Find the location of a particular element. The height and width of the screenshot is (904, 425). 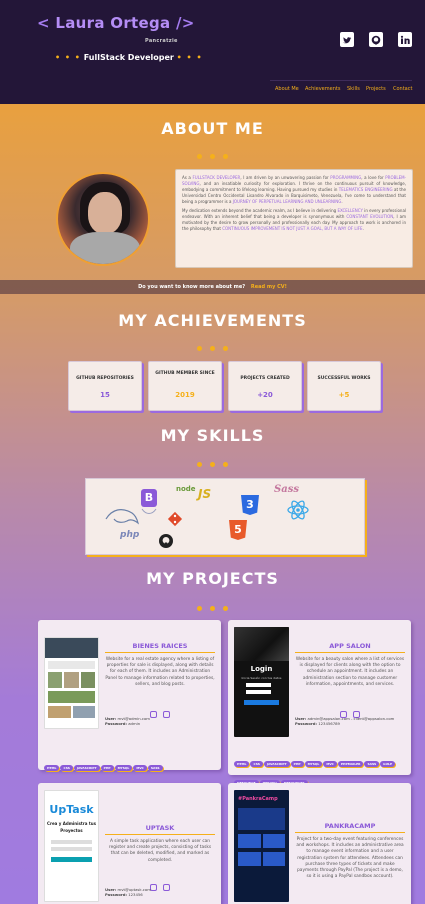

projects-dots is located at coordinates (212, 605).